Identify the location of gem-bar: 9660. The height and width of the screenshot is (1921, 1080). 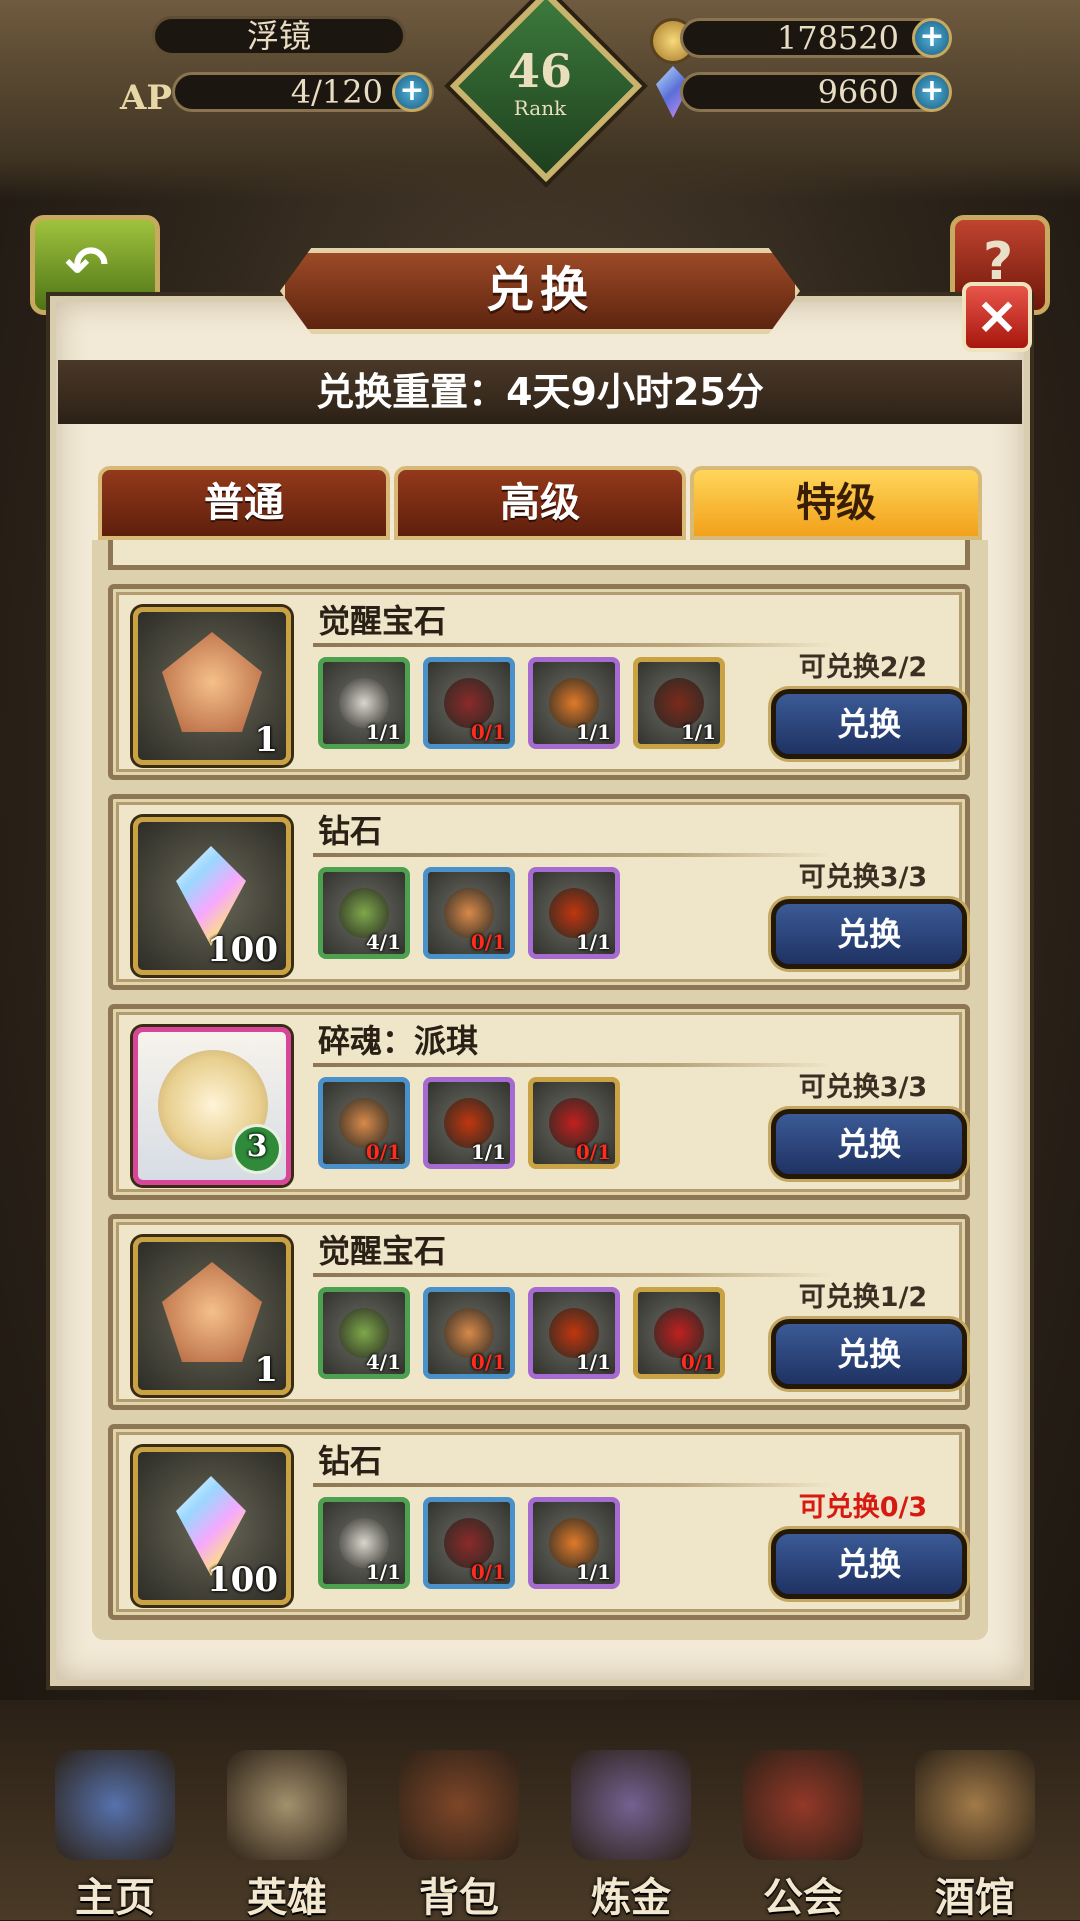
(815, 92).